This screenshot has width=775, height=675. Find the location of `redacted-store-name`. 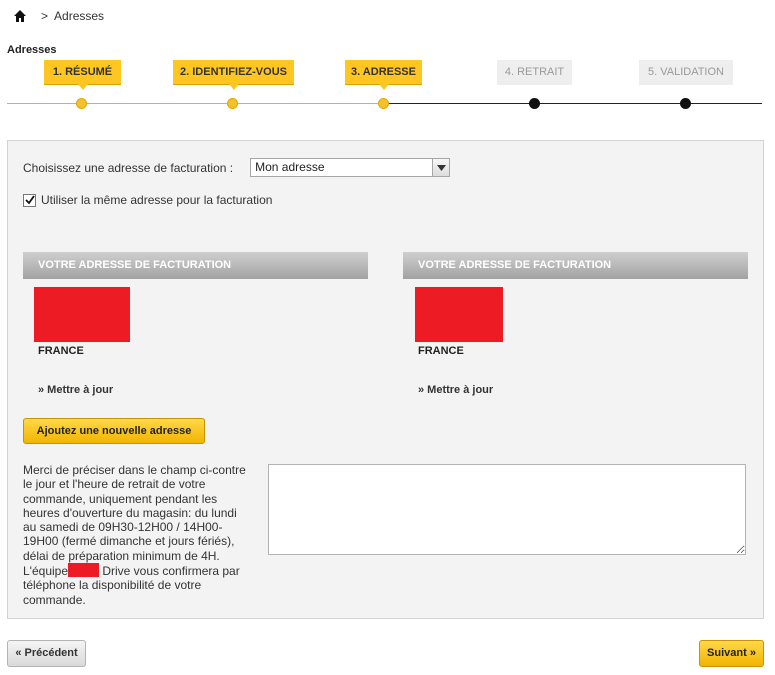

redacted-store-name is located at coordinates (83, 570).